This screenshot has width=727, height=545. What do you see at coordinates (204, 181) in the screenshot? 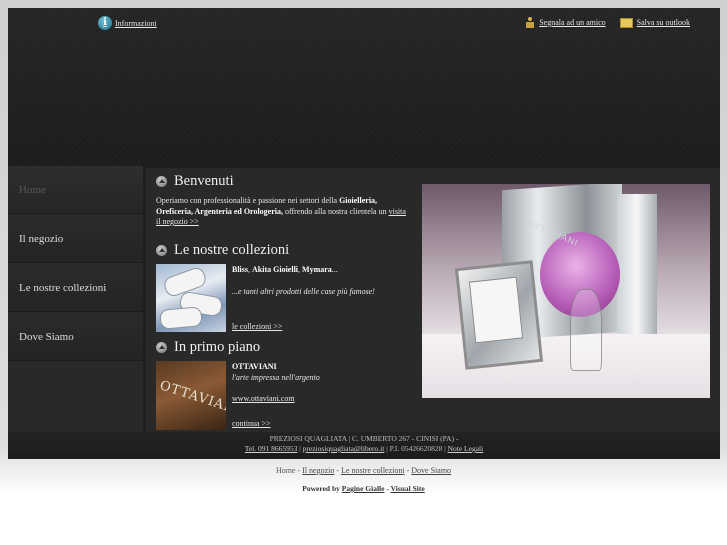
I see `welcome-title: Benvenuti` at bounding box center [204, 181].